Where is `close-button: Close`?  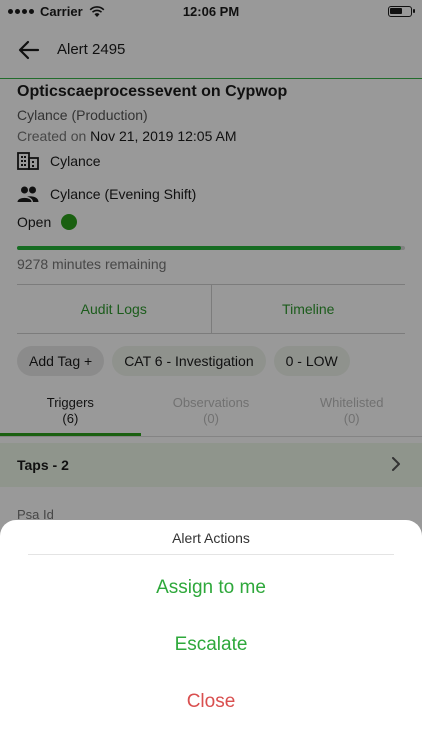
close-button: Close is located at coordinates (211, 702).